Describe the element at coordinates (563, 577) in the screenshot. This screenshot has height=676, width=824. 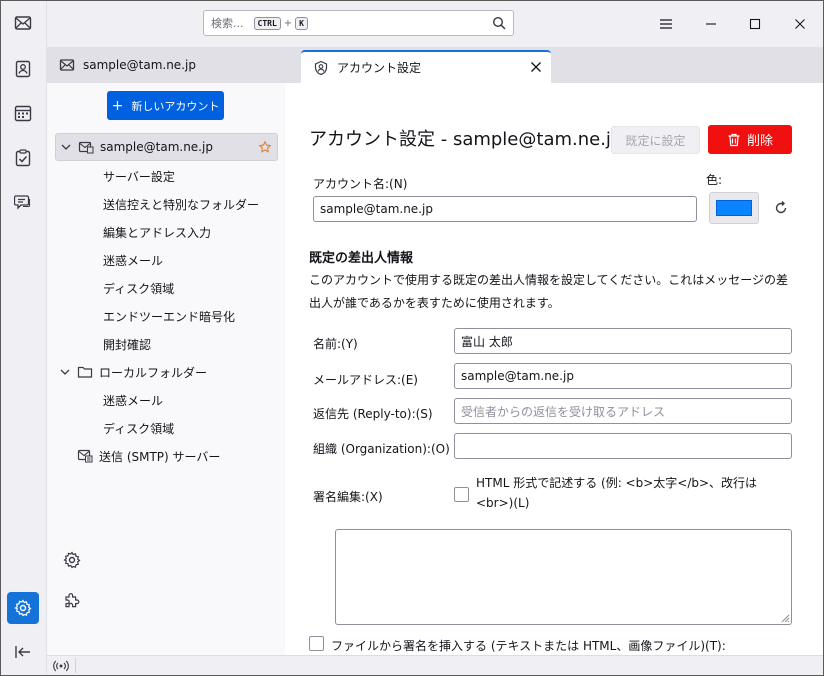
I see `signature-textarea` at that location.